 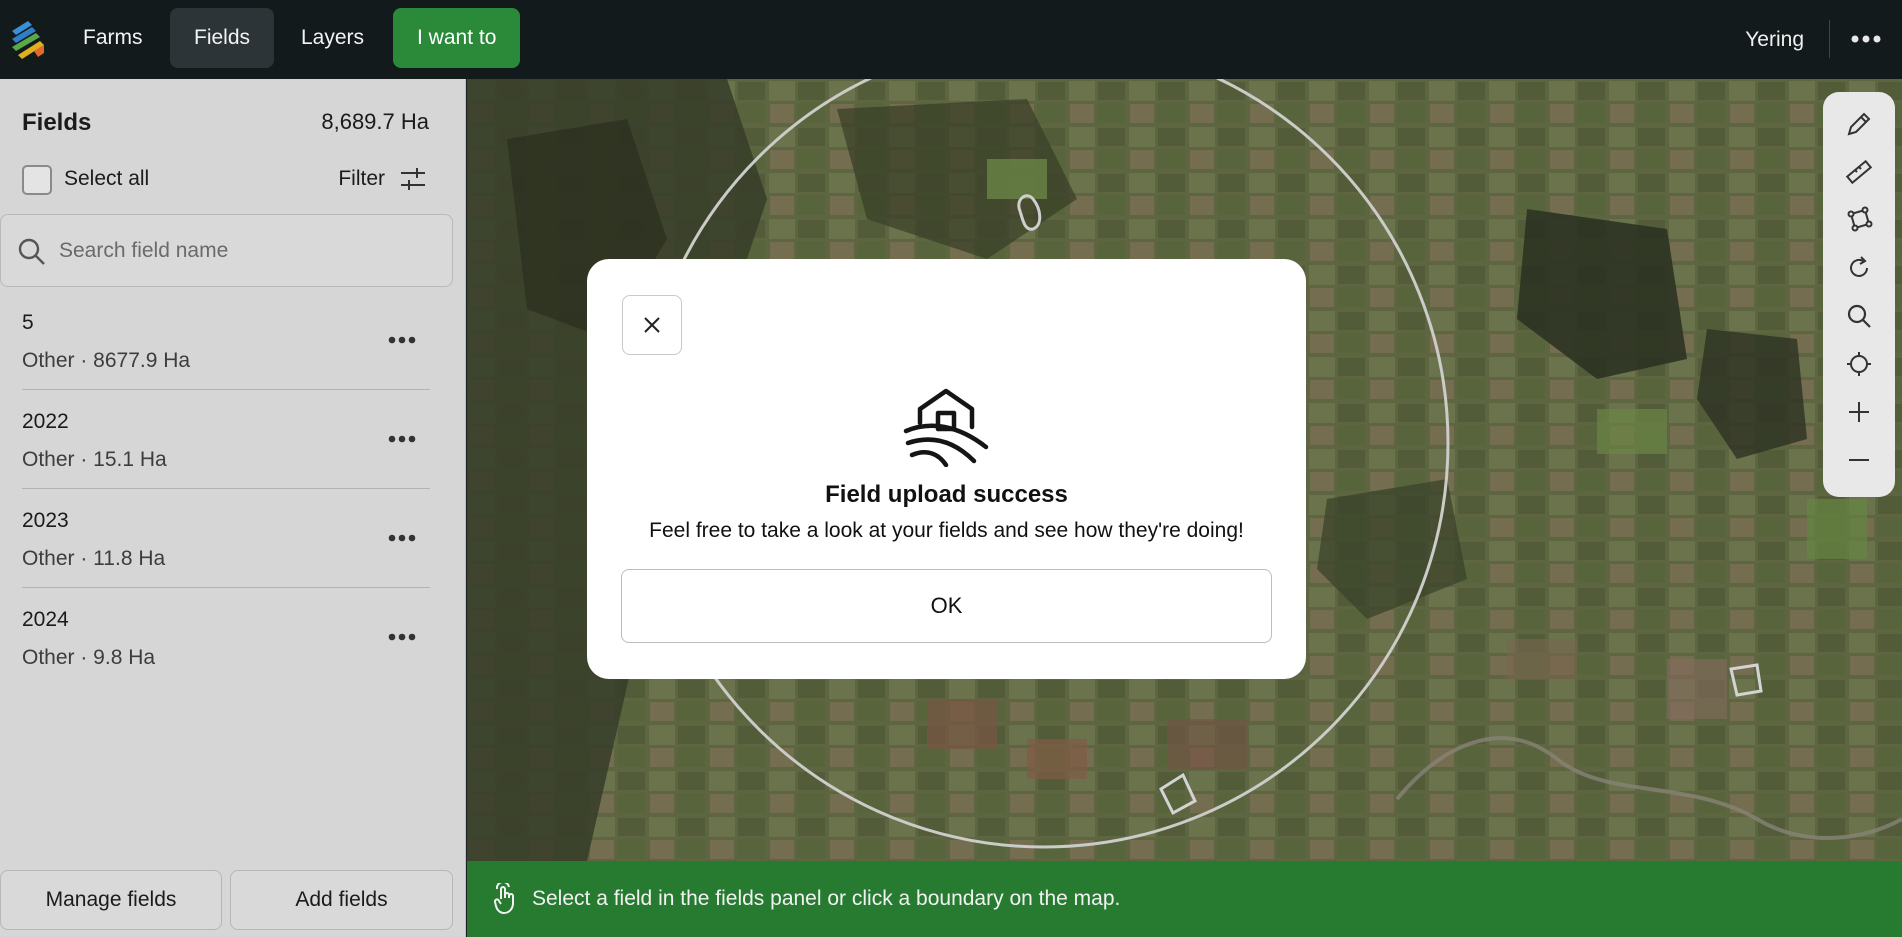 What do you see at coordinates (226, 439) in the screenshot?
I see `field-list-item: 2022 Other · 15.1 Ha` at bounding box center [226, 439].